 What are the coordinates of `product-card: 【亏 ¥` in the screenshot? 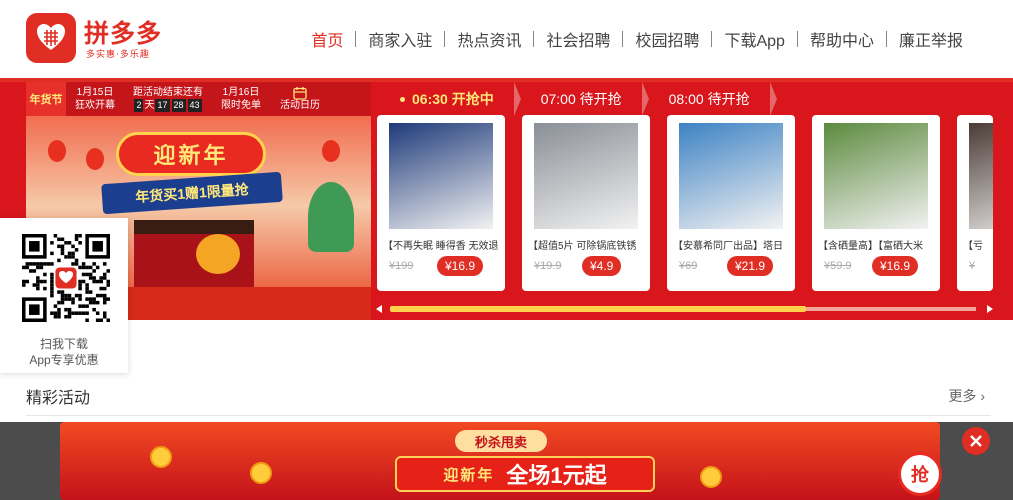 It's located at (975, 203).